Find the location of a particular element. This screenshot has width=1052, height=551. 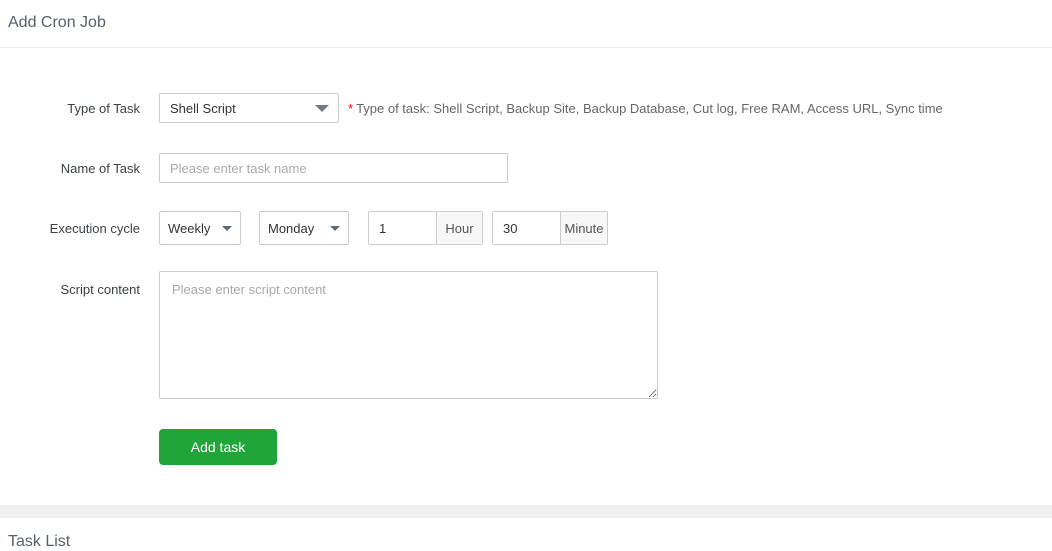

hour-input is located at coordinates (402, 228).